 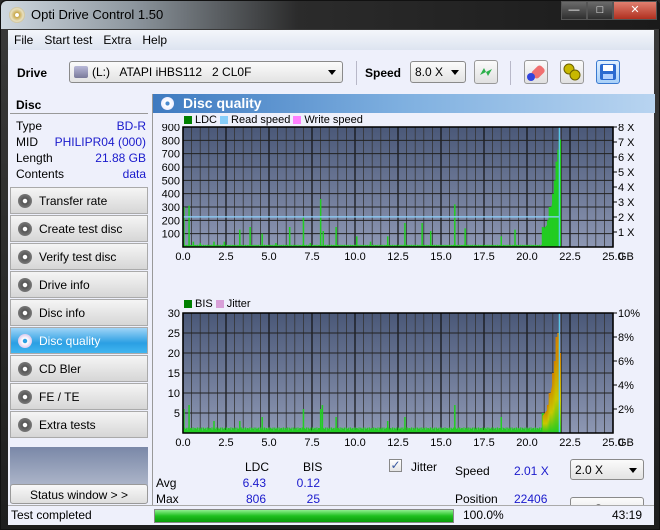 I want to click on y2-tick-label: 8%, so click(x=626, y=338).